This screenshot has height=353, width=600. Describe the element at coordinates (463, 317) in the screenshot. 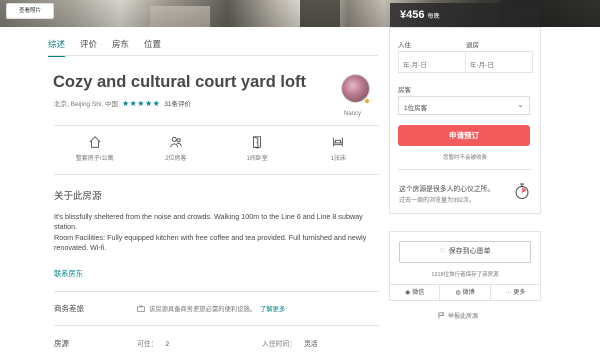

I see `report-label: 举报此房源` at that location.